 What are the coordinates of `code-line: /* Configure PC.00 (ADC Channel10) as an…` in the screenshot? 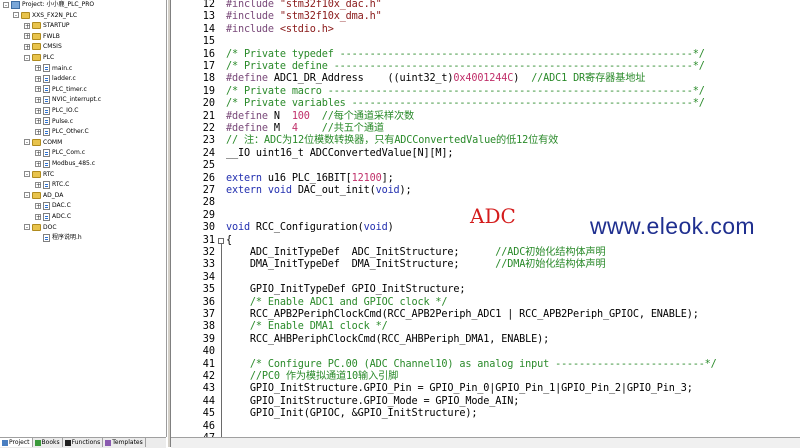 It's located at (471, 365).